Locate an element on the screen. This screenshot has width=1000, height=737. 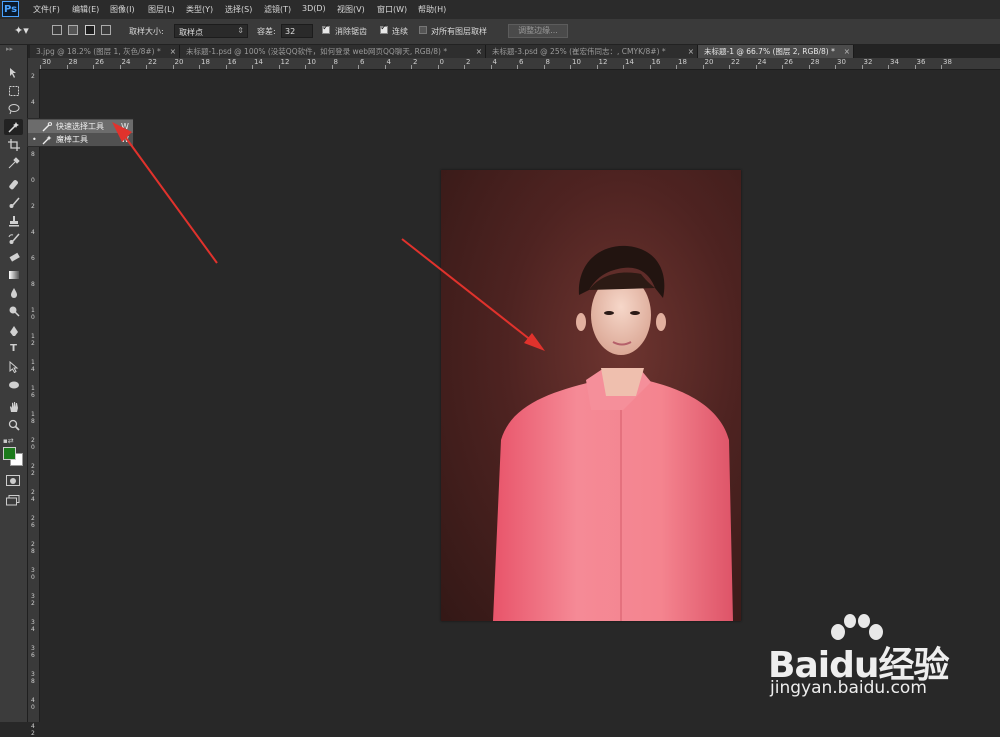
arrow-head-flyout is located at coordinates (122, 132).